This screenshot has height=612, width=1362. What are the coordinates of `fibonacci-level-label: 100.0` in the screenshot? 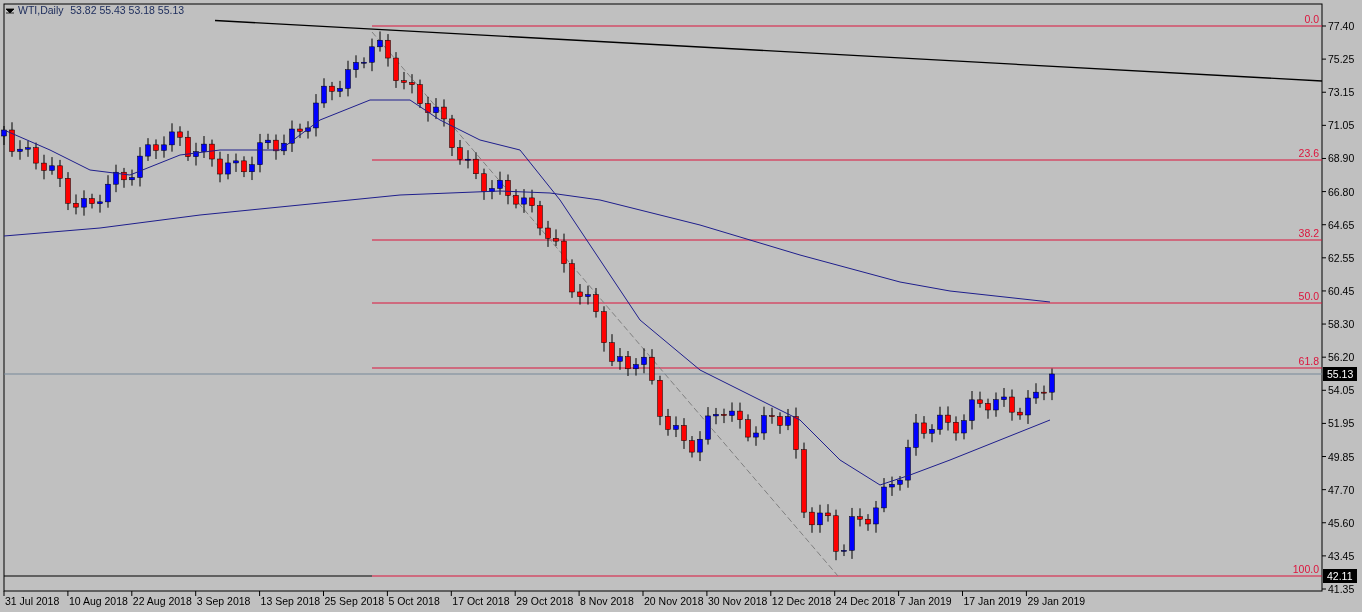 It's located at (1305, 569).